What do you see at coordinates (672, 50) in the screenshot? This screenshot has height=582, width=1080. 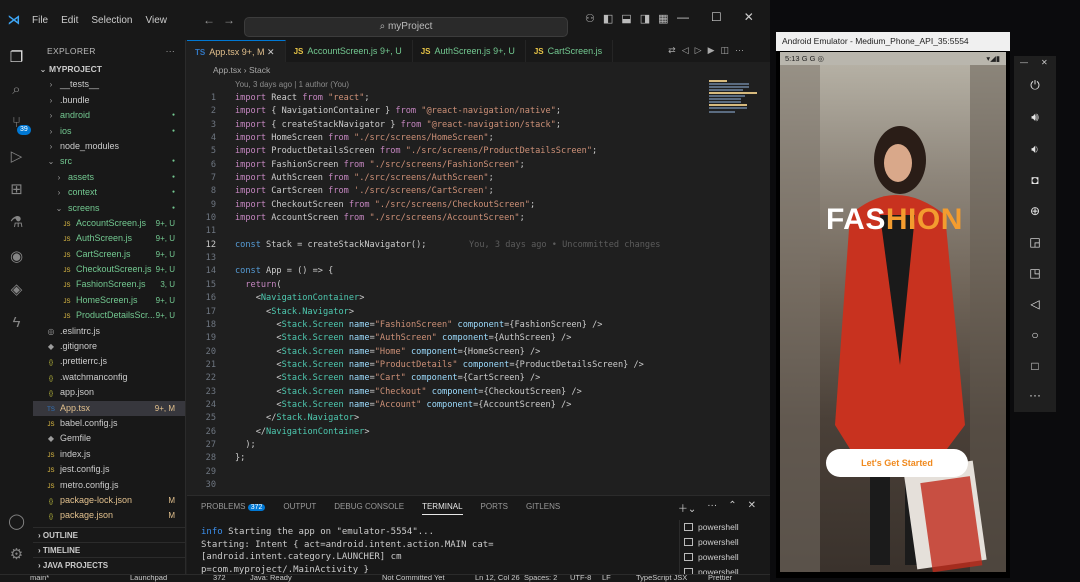 I see `compare-icon: ⇄` at bounding box center [672, 50].